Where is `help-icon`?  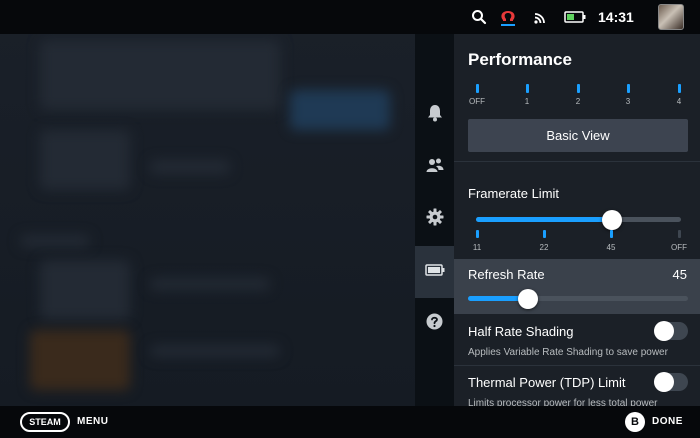 help-icon is located at coordinates (434, 324).